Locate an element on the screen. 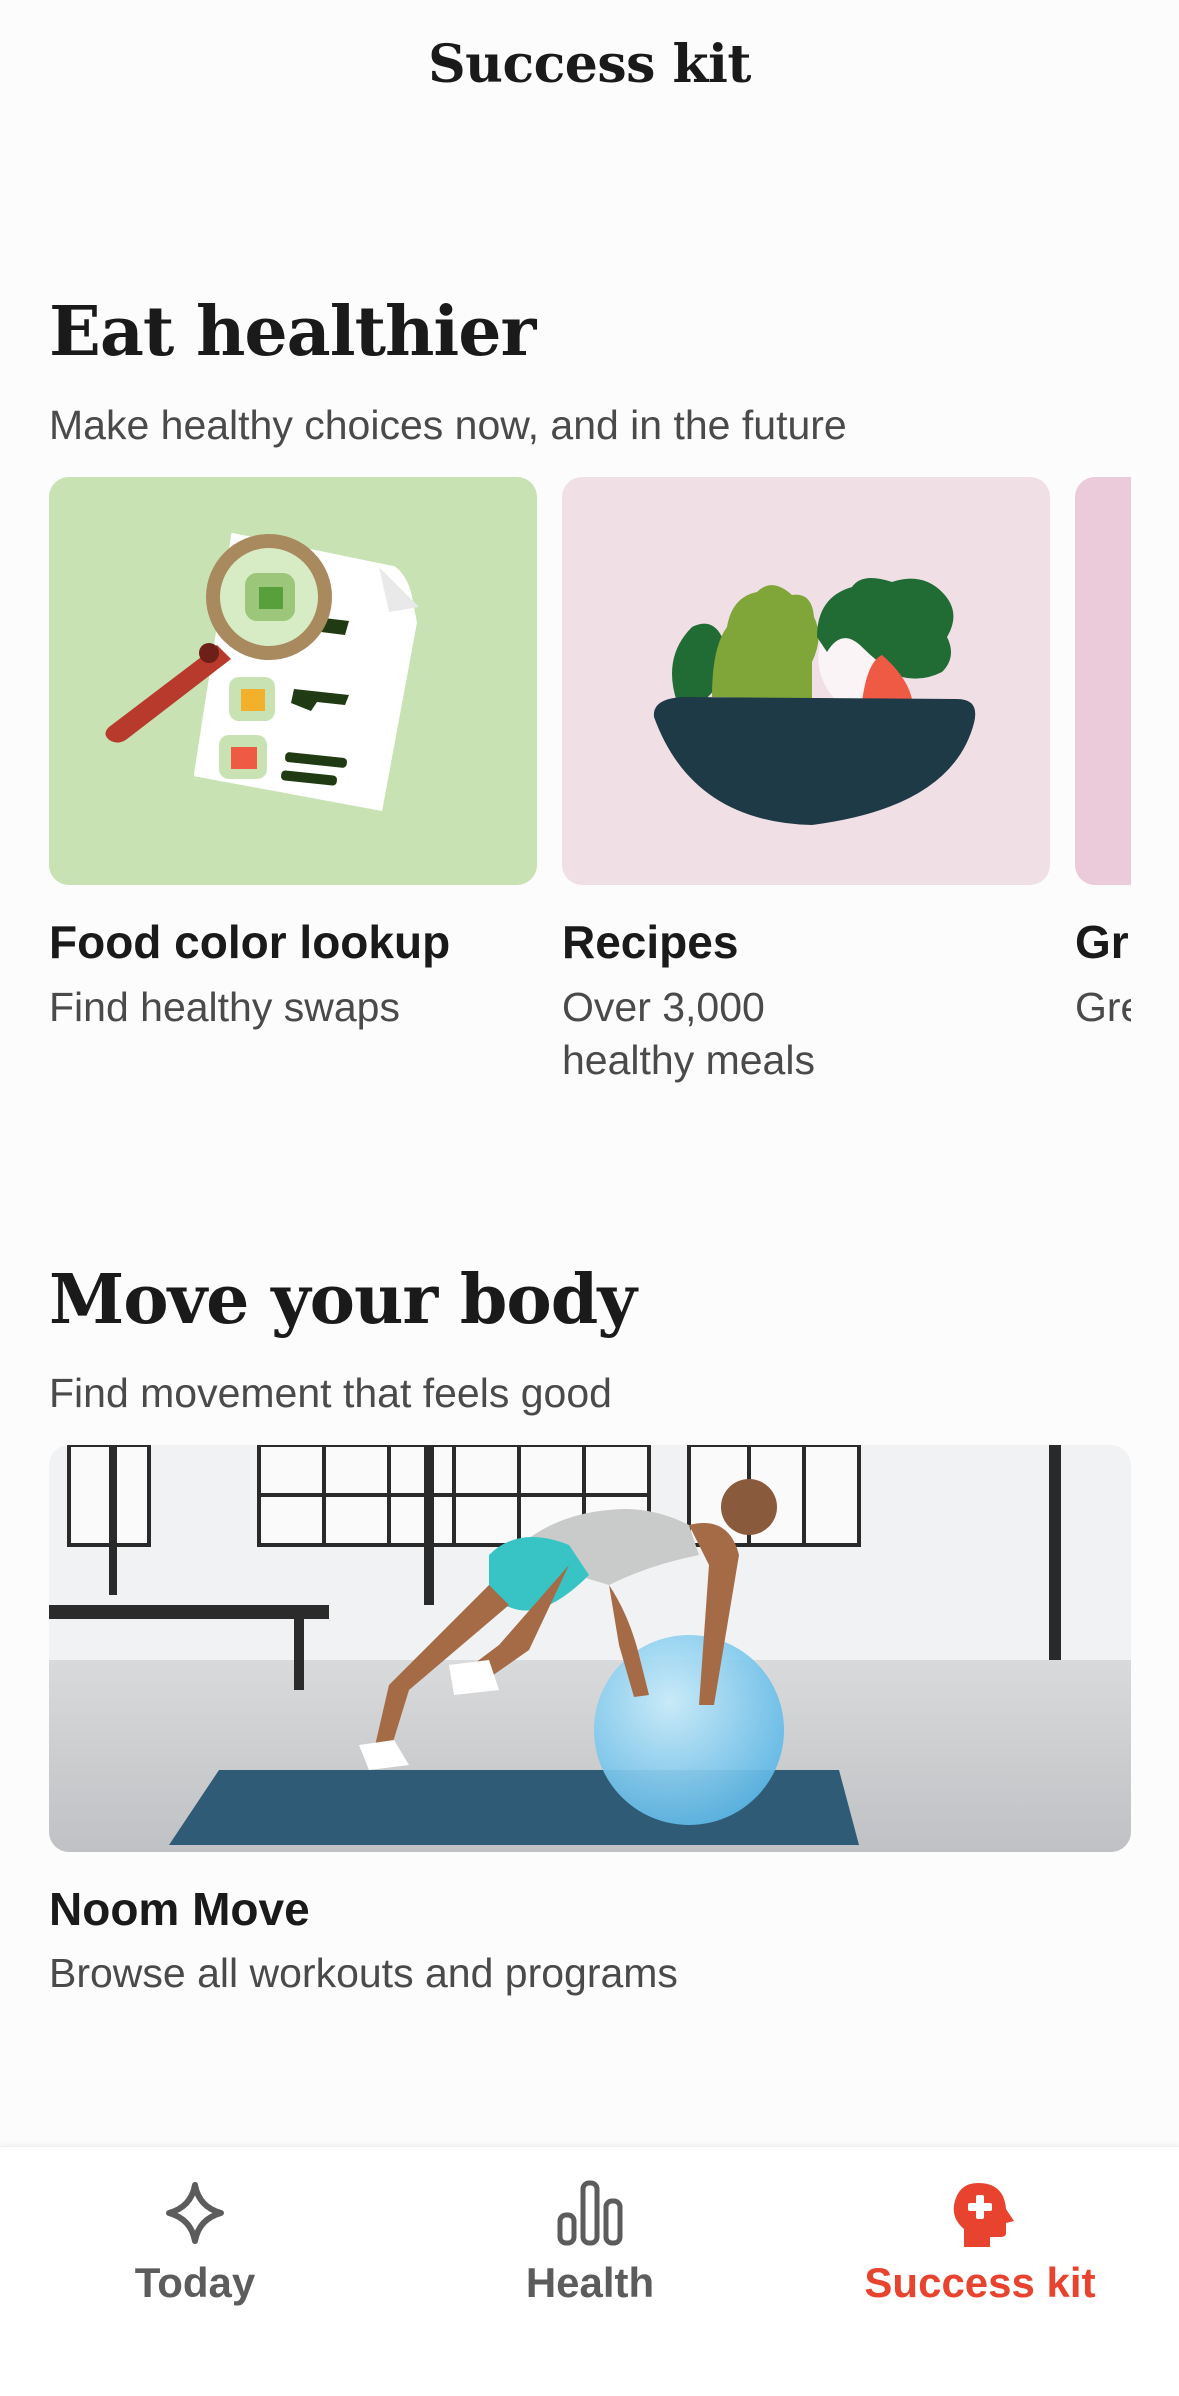  card-title: Food color lookup is located at coordinates (250, 942).